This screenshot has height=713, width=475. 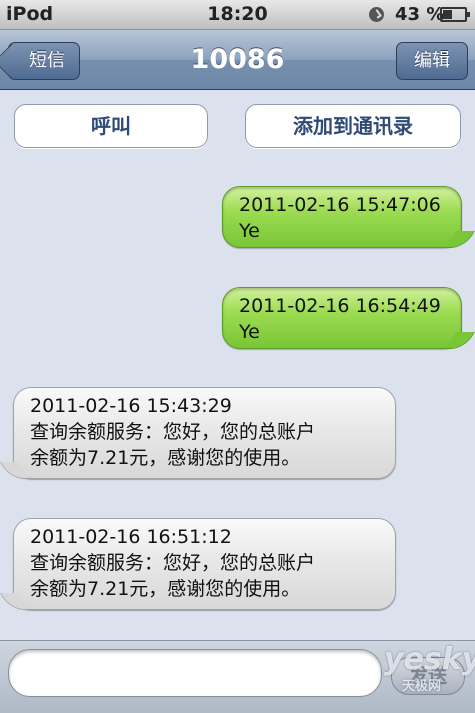 What do you see at coordinates (428, 676) in the screenshot?
I see `send-button: 发送` at bounding box center [428, 676].